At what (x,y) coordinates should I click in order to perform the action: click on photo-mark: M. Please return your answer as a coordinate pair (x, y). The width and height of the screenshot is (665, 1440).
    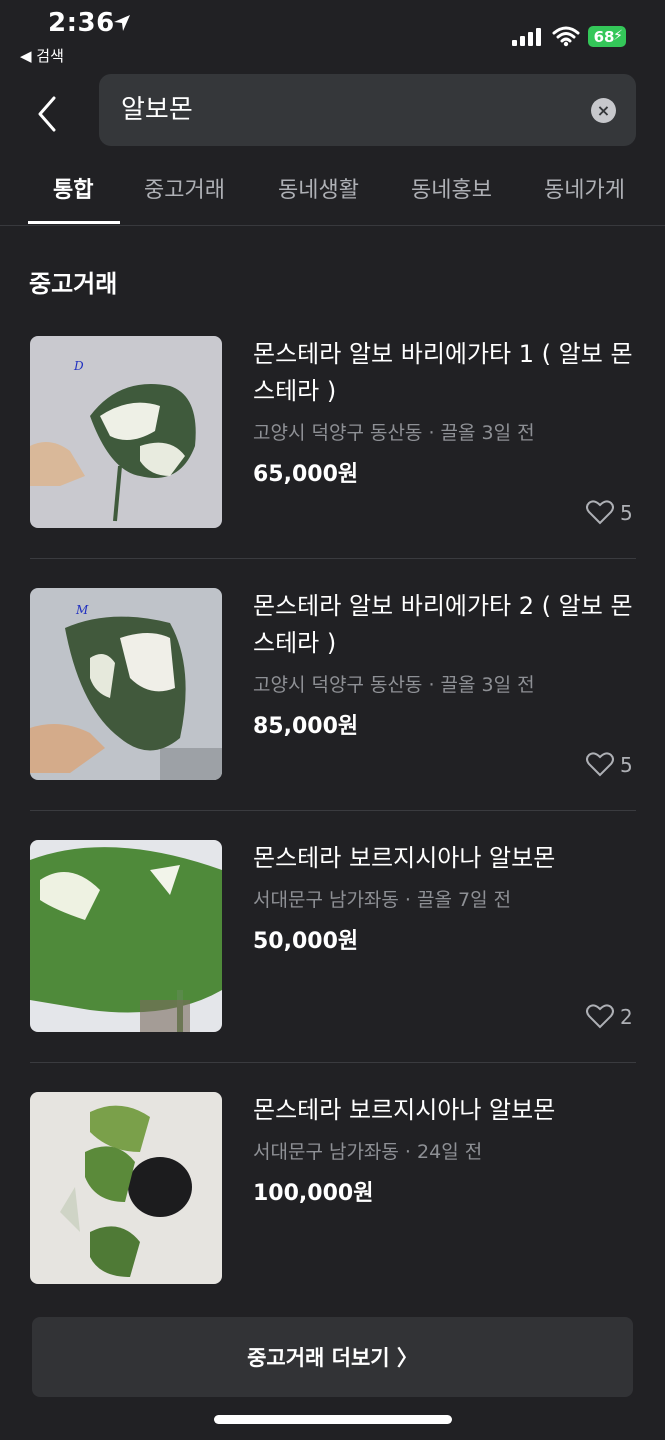
    Looking at the image, I should click on (82, 610).